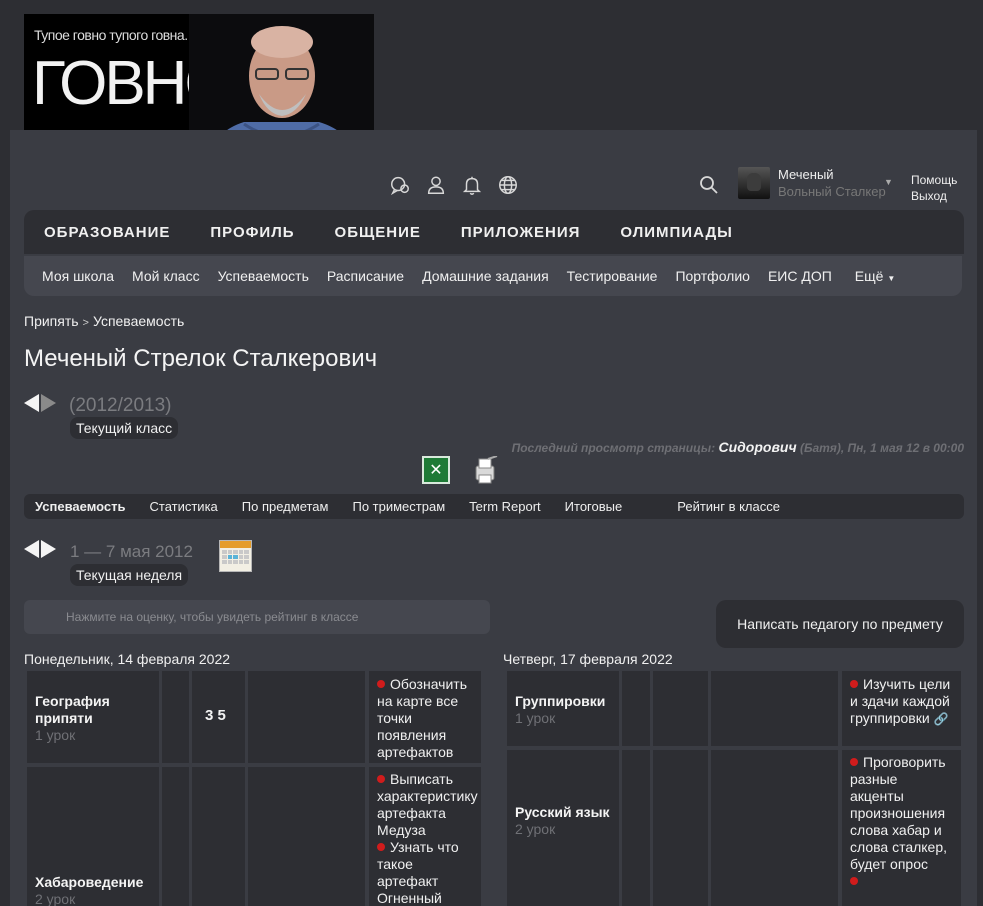 The image size is (983, 906). Describe the element at coordinates (869, 276) in the screenshot. I see `subnav-more-label: Ещё` at that location.